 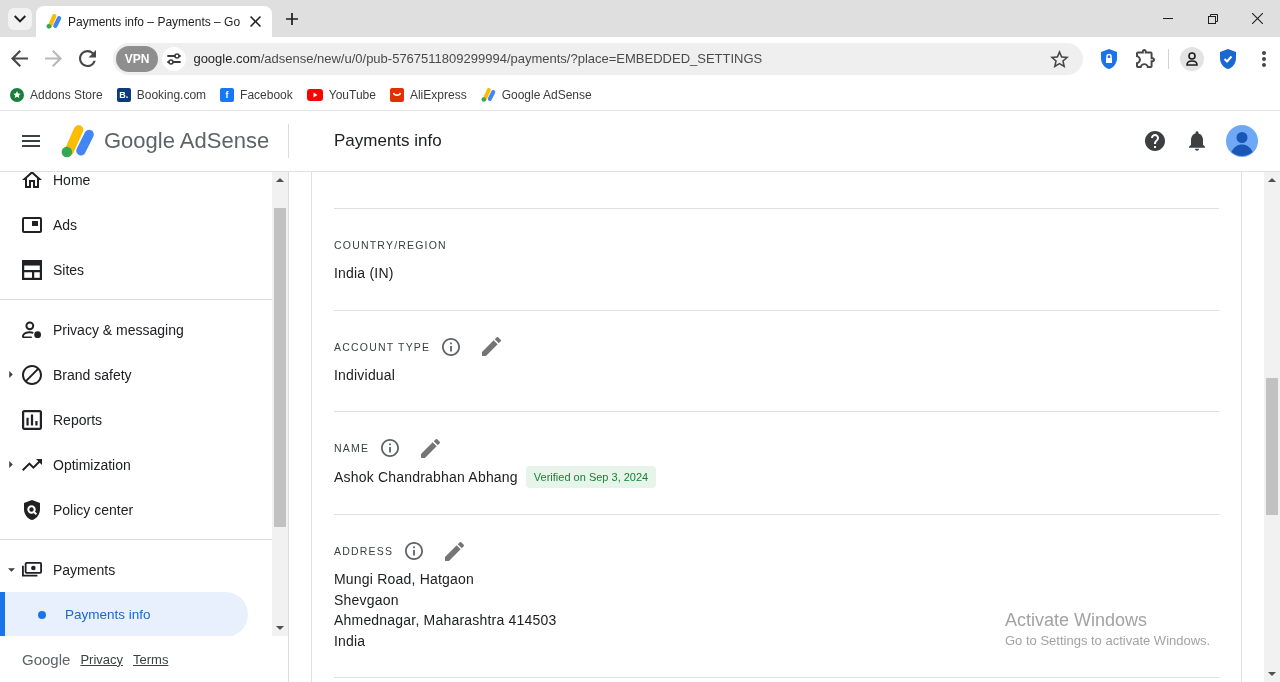 What do you see at coordinates (1212, 18) in the screenshot?
I see `restore-icon` at bounding box center [1212, 18].